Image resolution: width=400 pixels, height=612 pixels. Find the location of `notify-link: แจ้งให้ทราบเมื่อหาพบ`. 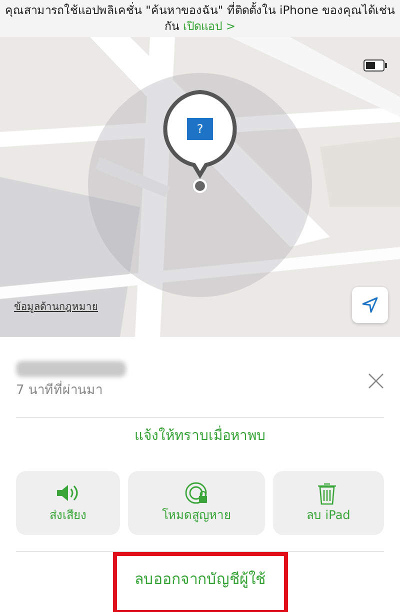

notify-link: แจ้งให้ทราบเมื่อหาพบ is located at coordinates (200, 436).